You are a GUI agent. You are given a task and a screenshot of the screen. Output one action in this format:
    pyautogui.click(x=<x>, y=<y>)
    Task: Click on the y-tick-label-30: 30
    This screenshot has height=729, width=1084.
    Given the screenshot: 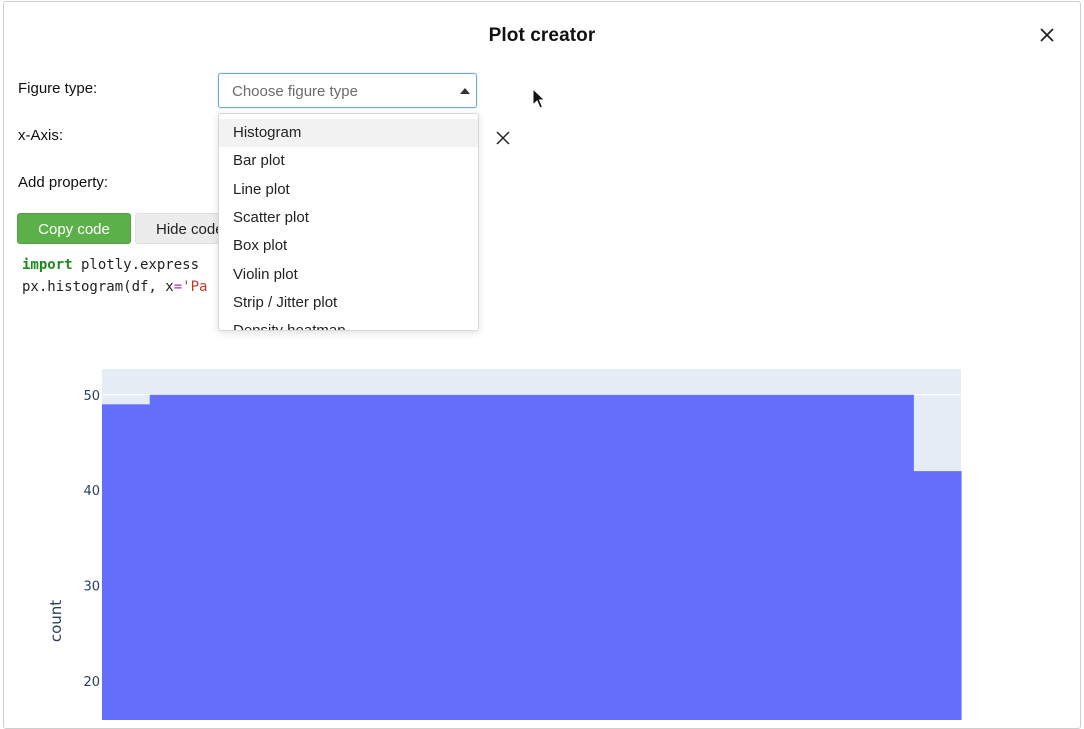 What is the action you would take?
    pyautogui.click(x=91, y=587)
    